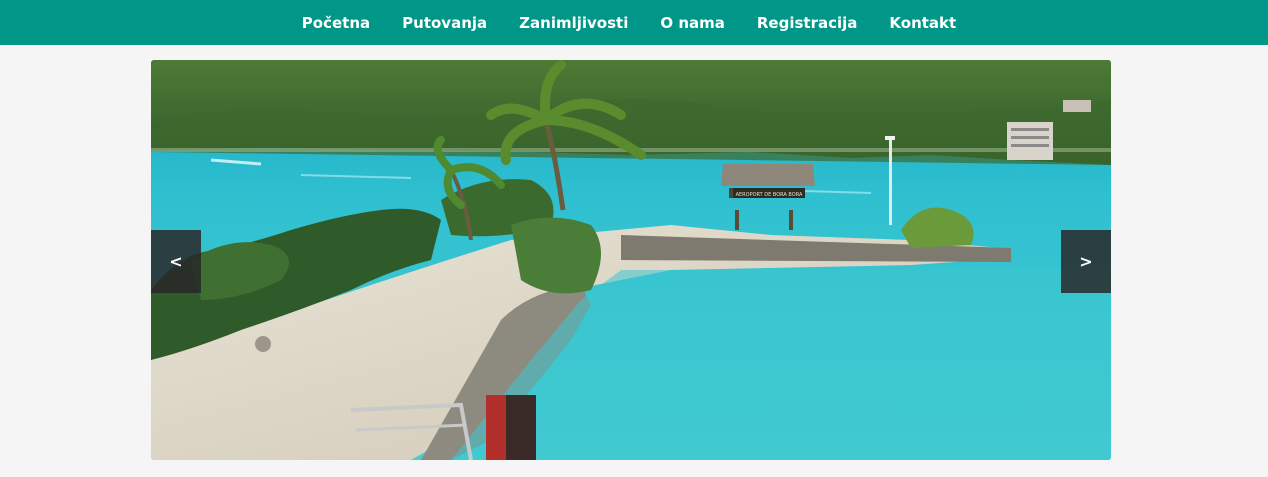 The height and width of the screenshot is (477, 1268). What do you see at coordinates (769, 195) in the screenshot?
I see `sign-text: AEROPORT DE BORA BORA` at bounding box center [769, 195].